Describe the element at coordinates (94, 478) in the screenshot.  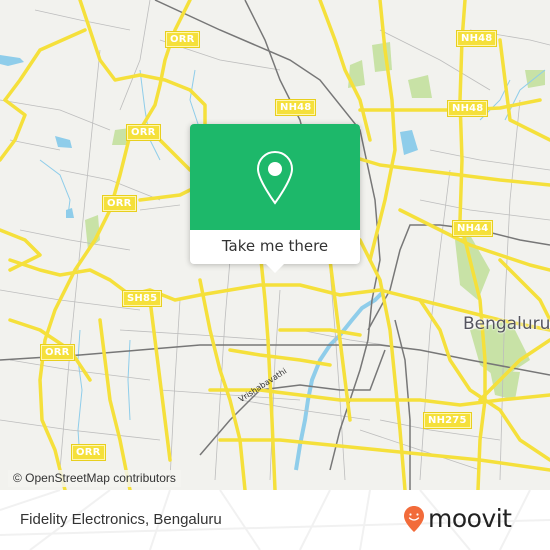
I see `osm-attribution: © OpenStreetMap contributors` at that location.